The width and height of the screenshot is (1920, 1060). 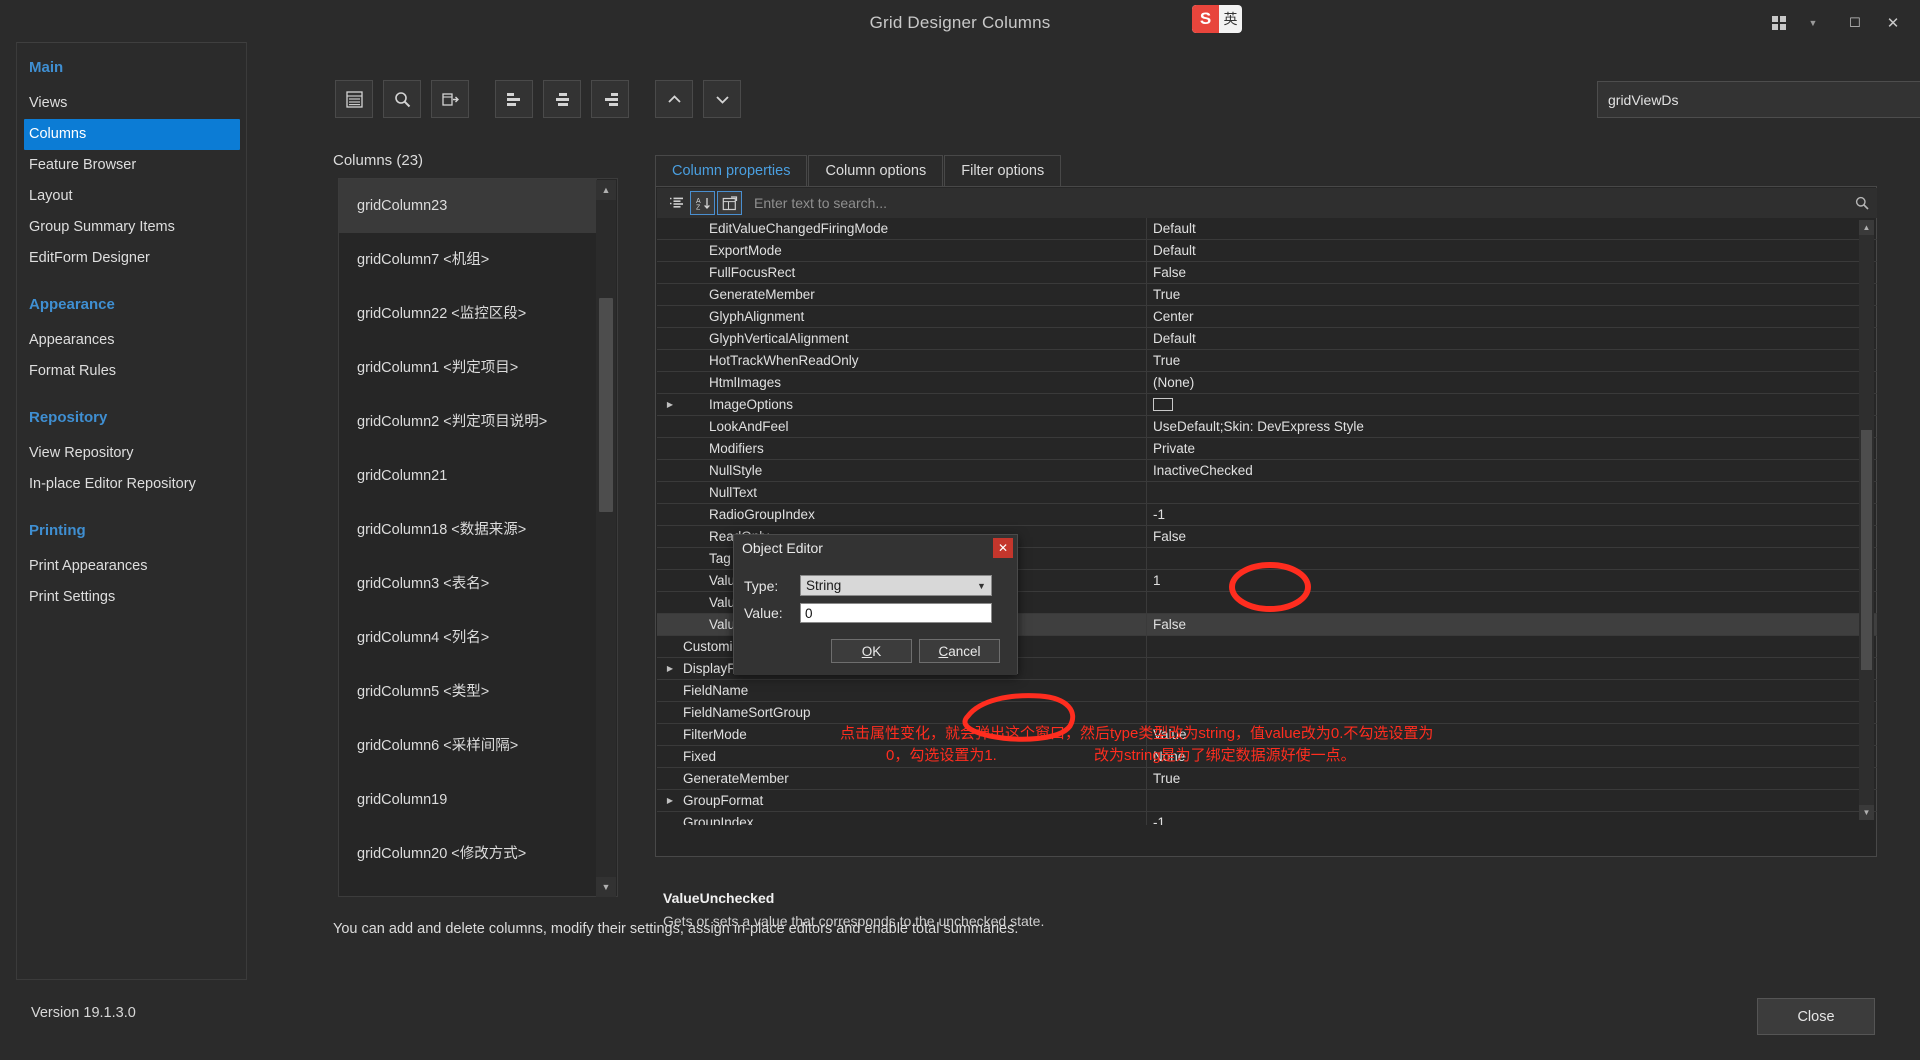 What do you see at coordinates (1217, 19) in the screenshot?
I see `ime-indicator: S 英` at bounding box center [1217, 19].